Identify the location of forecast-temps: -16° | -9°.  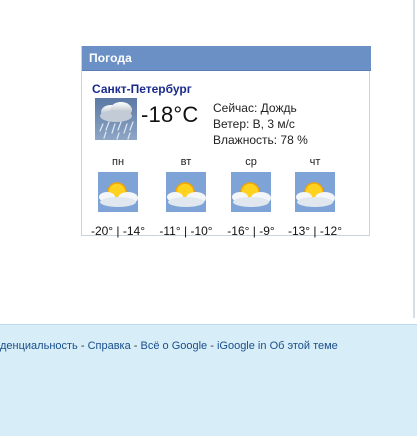
(251, 231).